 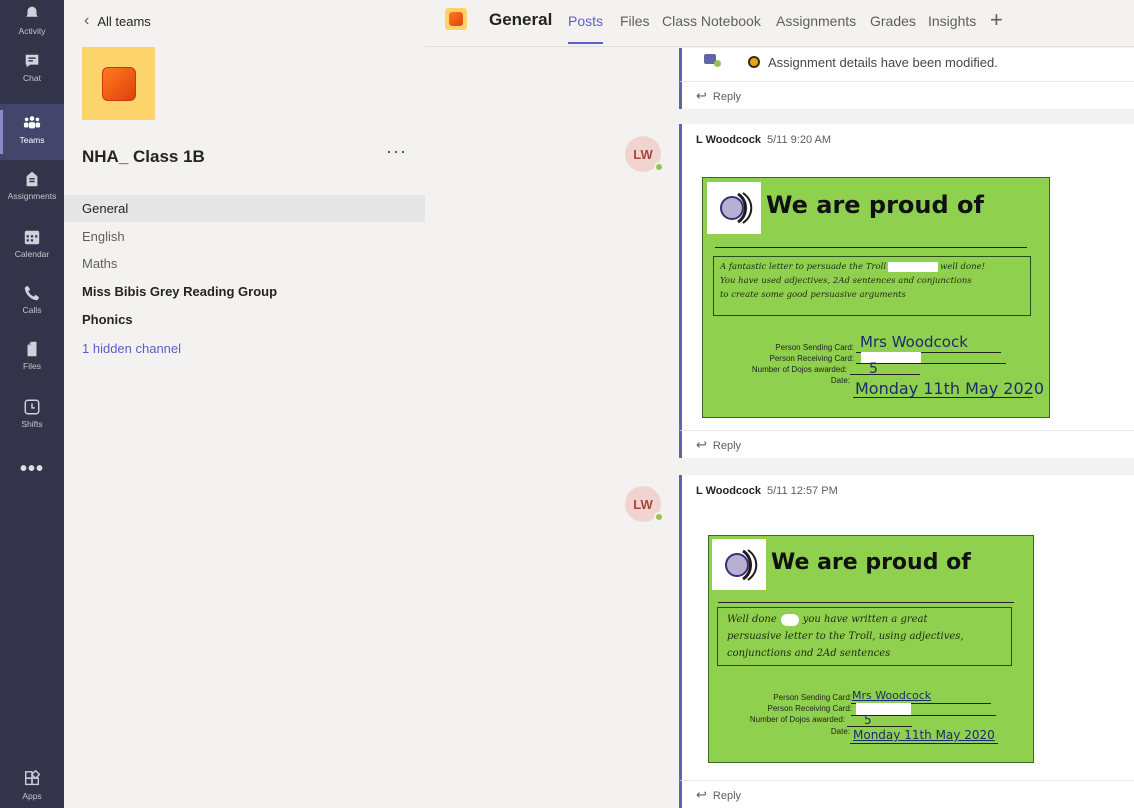 I want to click on timestamp: 5/11 12:57 PM, so click(x=802, y=491).